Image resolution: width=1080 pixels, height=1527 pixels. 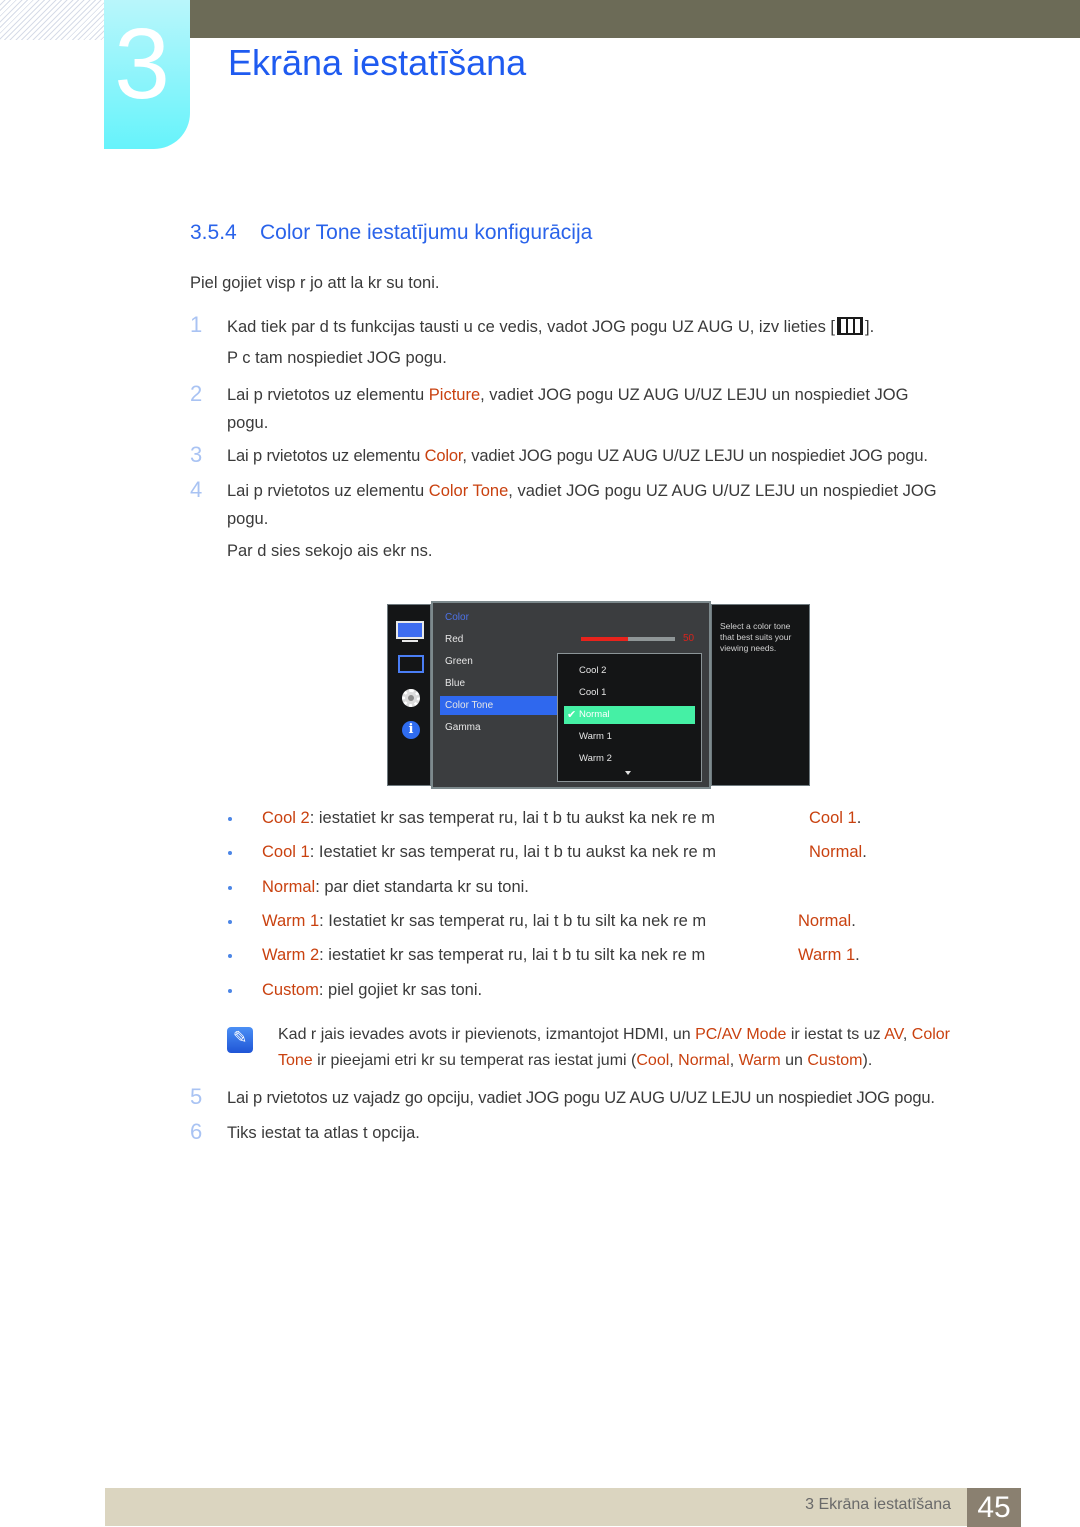 I want to click on highlight-term: Tone, so click(x=295, y=1060).